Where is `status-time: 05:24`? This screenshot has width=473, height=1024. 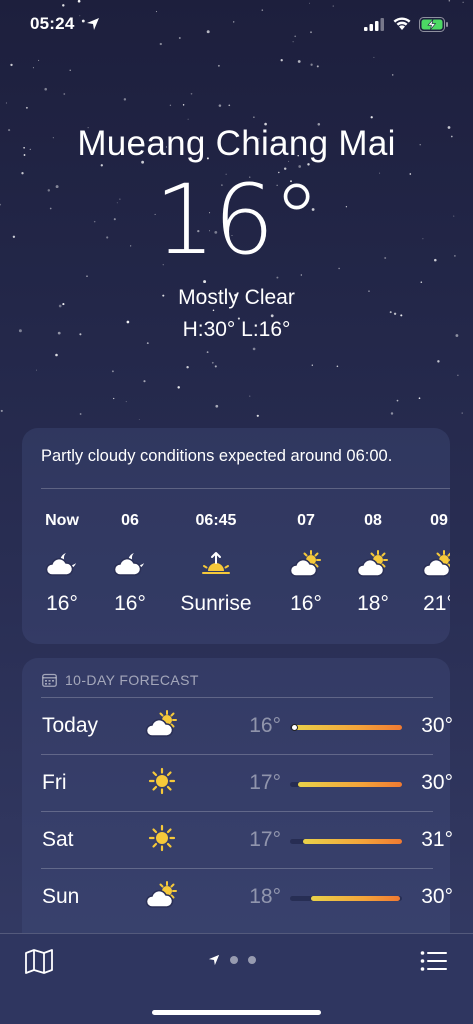 status-time: 05:24 is located at coordinates (52, 23).